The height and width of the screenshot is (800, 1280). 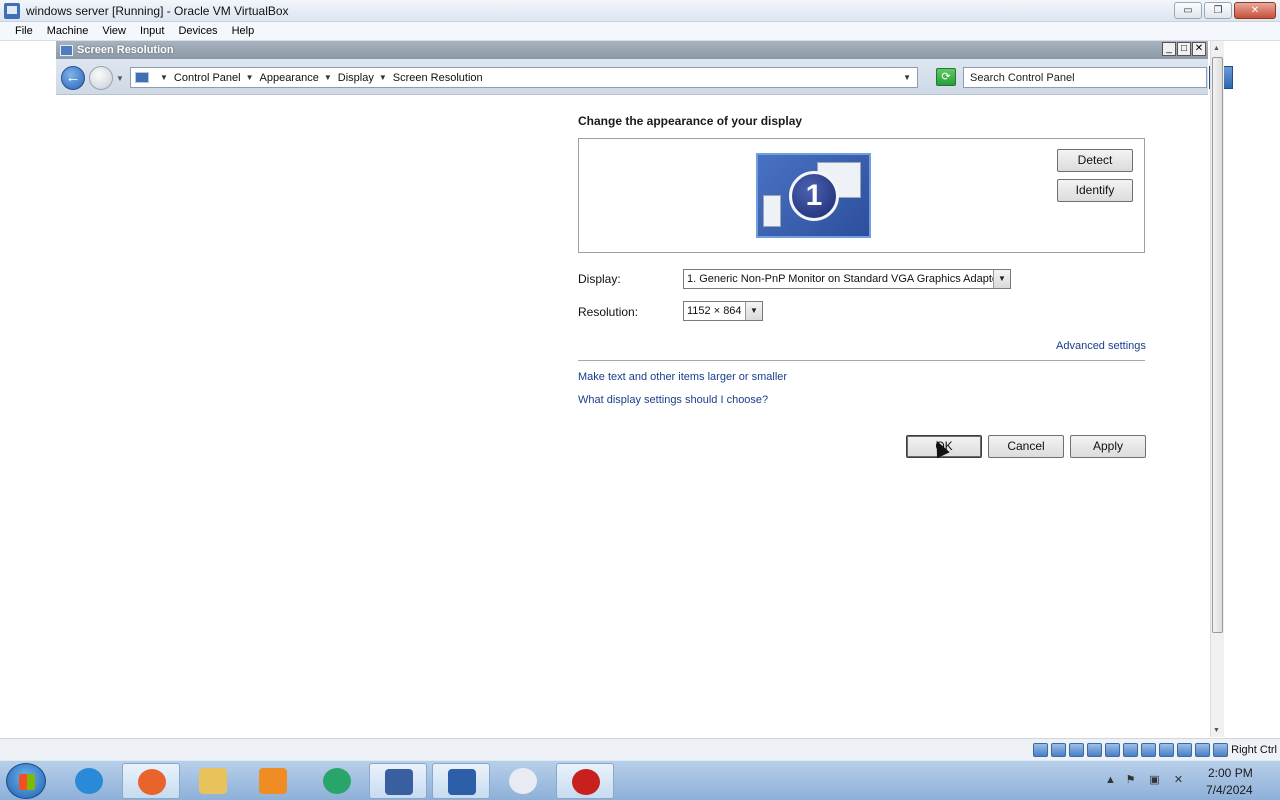 What do you see at coordinates (125, 50) in the screenshot?
I see `explorer-window-title: Screen Resolution` at bounding box center [125, 50].